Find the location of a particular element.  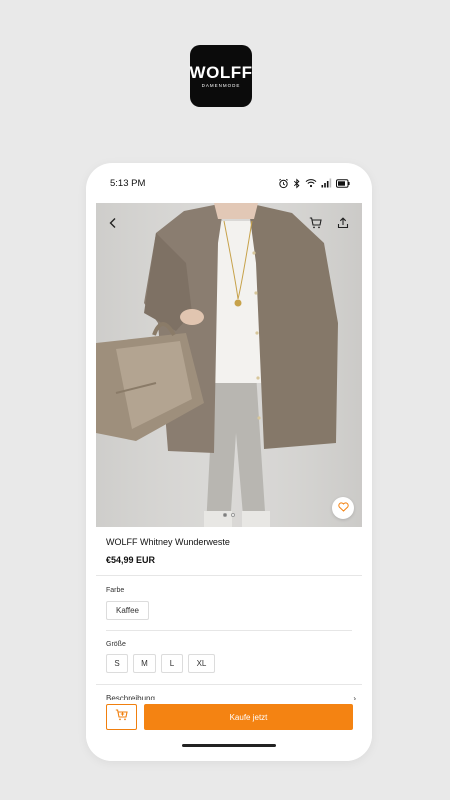

home-indicator is located at coordinates (229, 745).